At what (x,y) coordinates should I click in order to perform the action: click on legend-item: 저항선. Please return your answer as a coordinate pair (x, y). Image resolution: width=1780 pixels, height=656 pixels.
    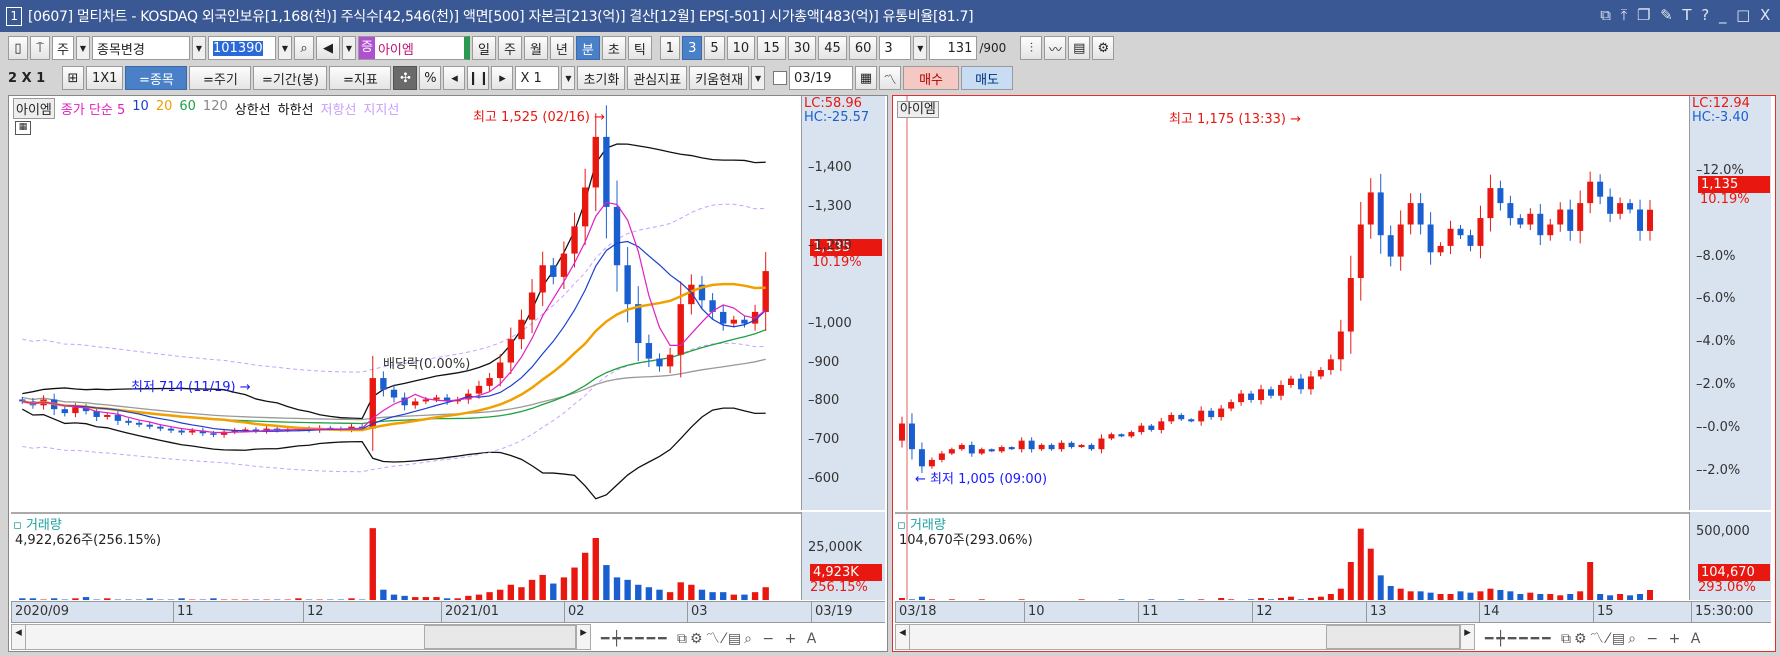
    Looking at the image, I should click on (339, 108).